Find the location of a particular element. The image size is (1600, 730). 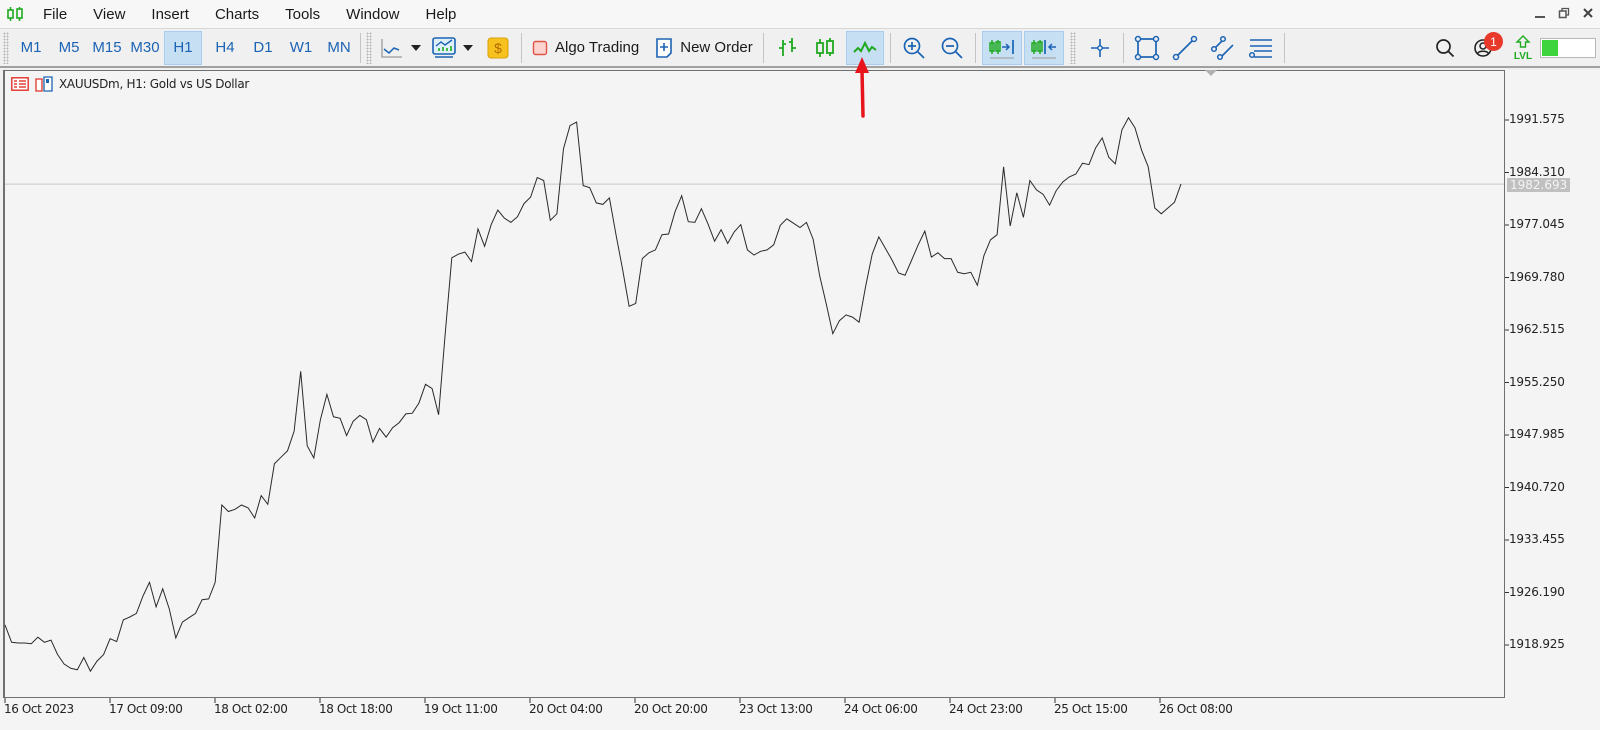

annotation-arrow is located at coordinates (862, 87).